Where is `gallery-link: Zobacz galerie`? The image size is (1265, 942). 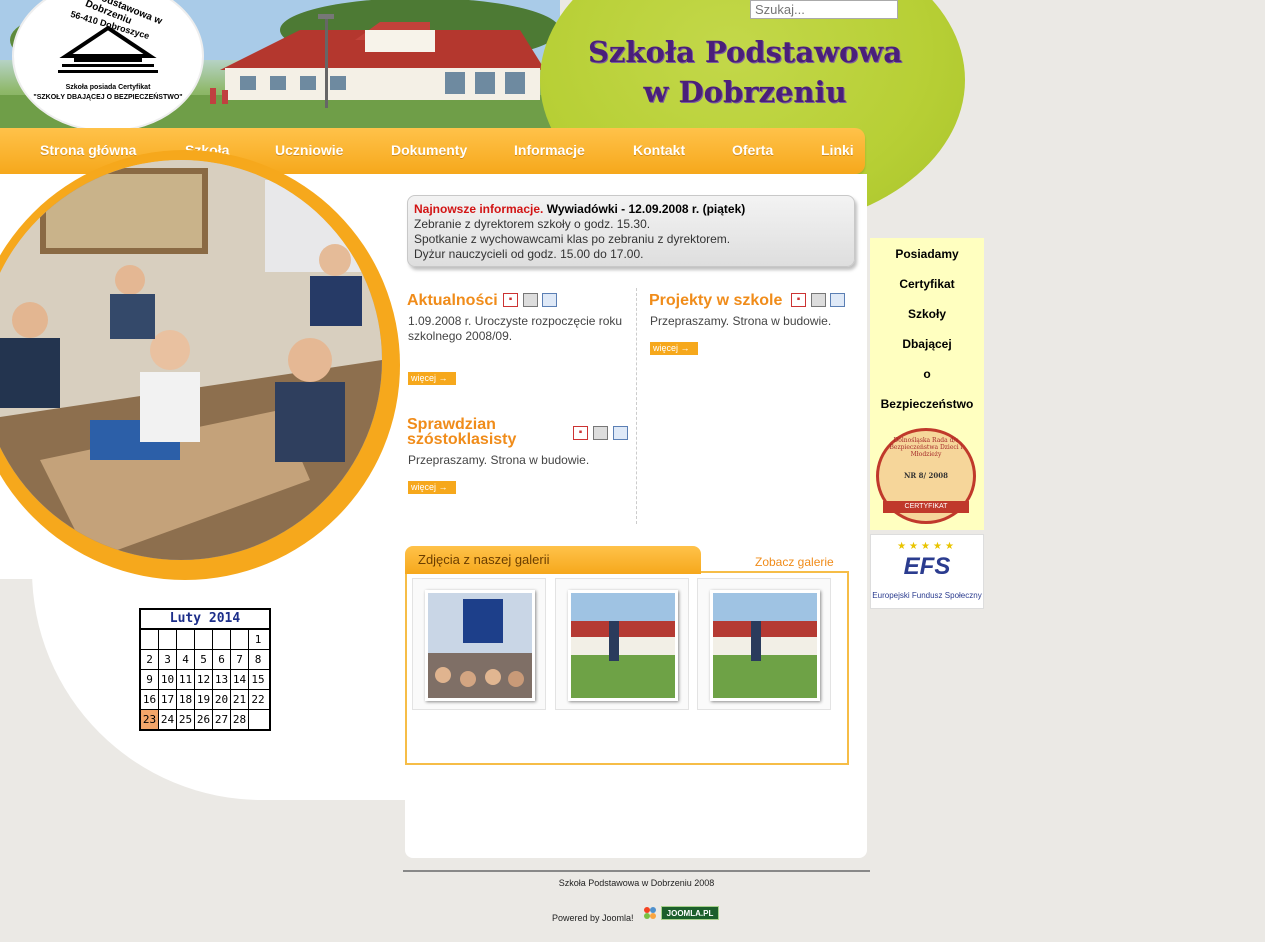 gallery-link: Zobacz galerie is located at coordinates (794, 562).